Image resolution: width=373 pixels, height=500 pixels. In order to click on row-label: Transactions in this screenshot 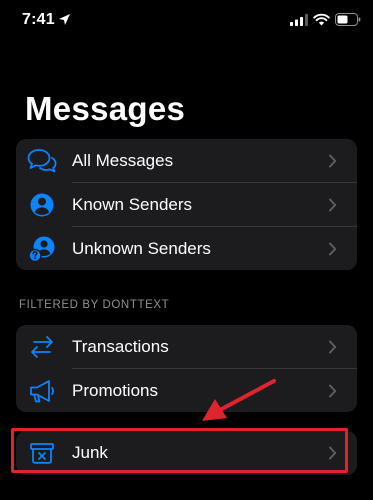, I will do `click(120, 346)`.